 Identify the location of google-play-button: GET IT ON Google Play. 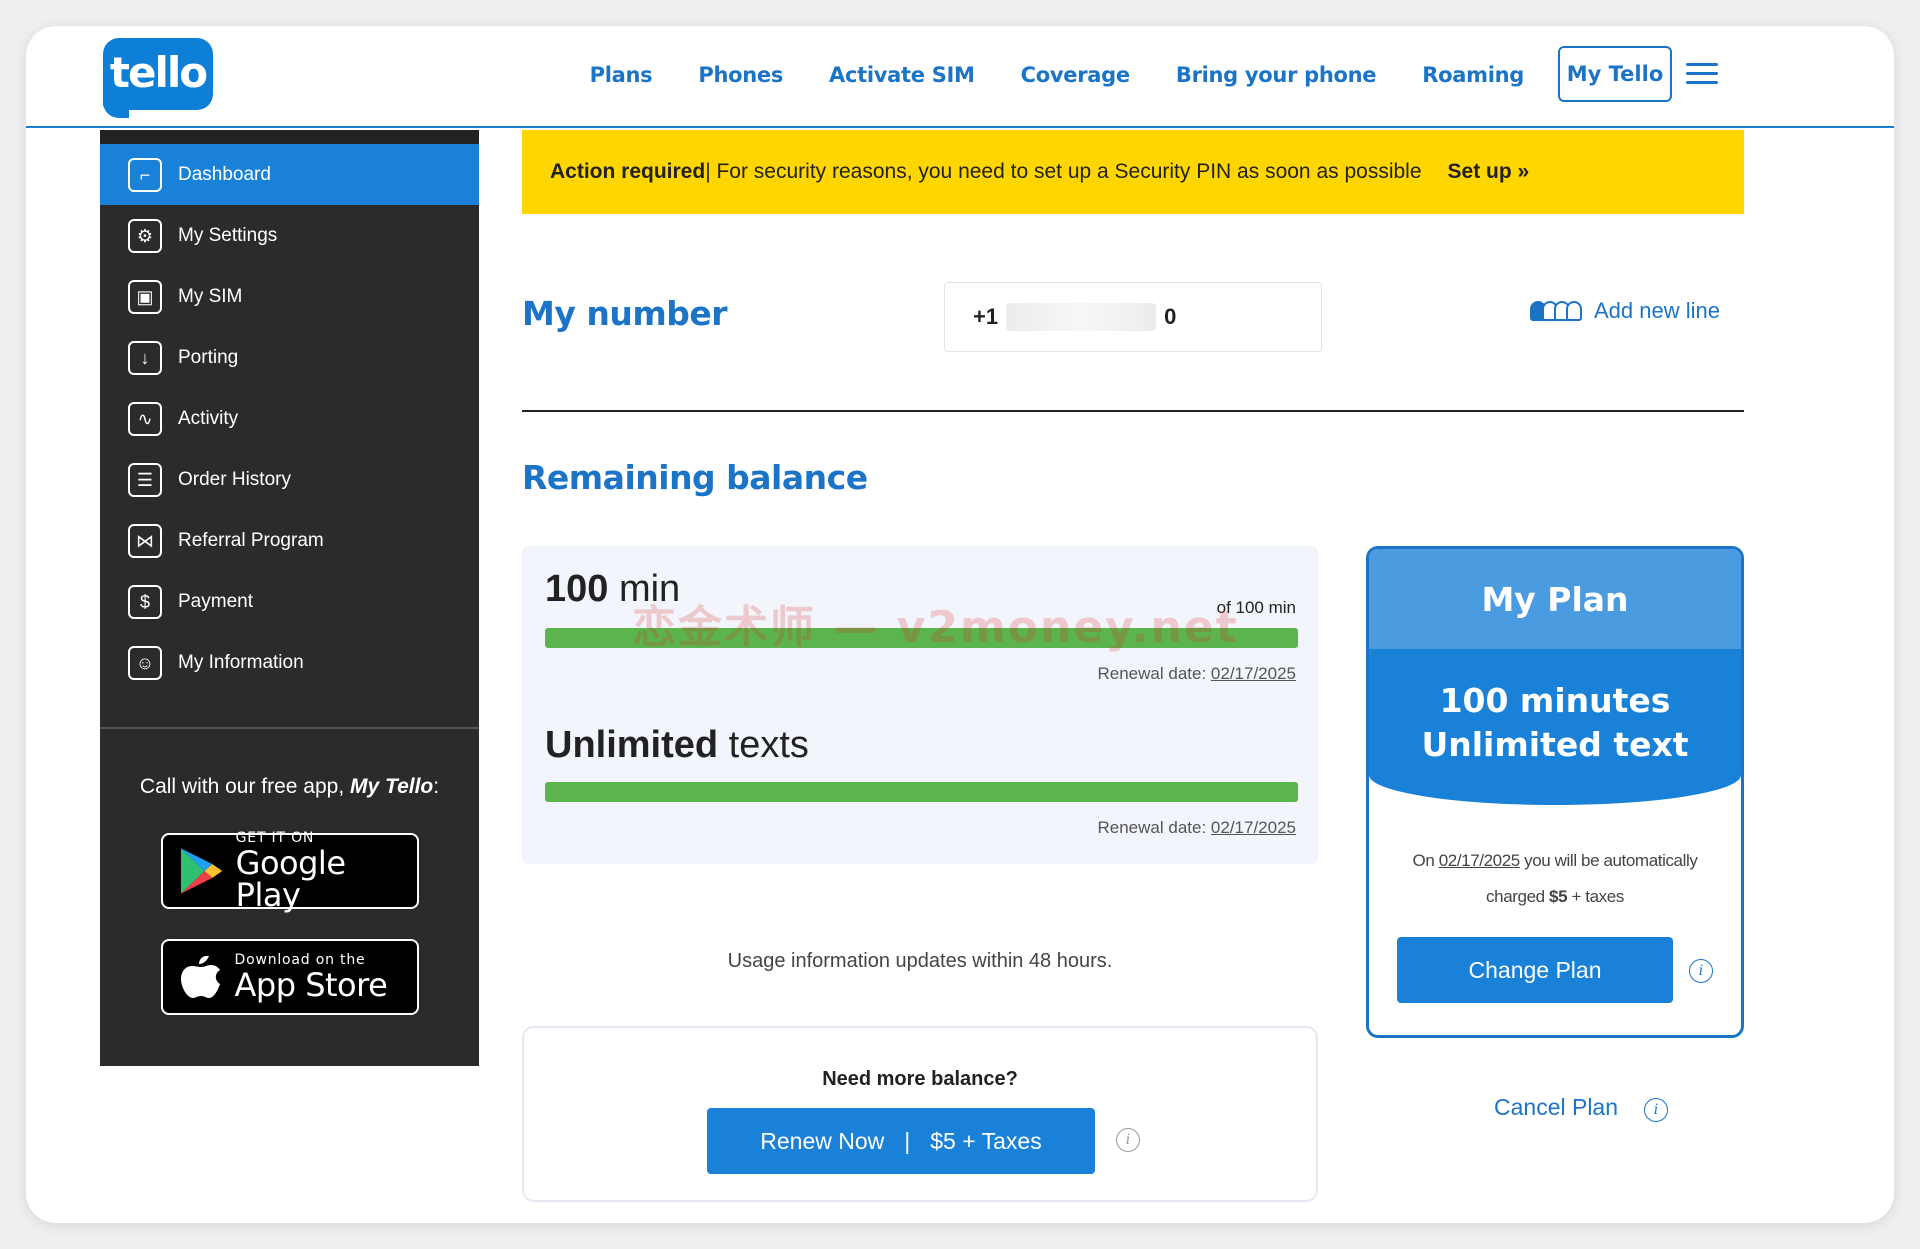
(289, 872).